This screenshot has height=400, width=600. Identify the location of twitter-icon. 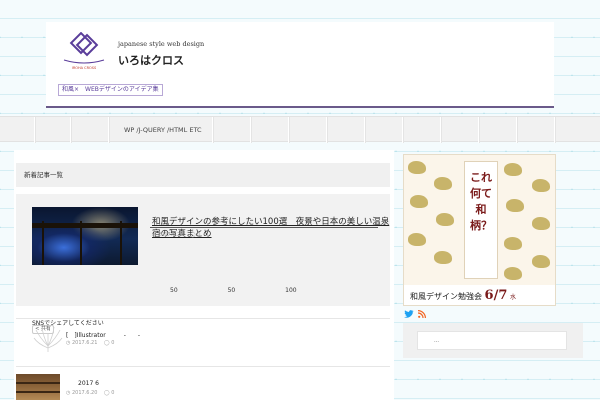
(409, 314).